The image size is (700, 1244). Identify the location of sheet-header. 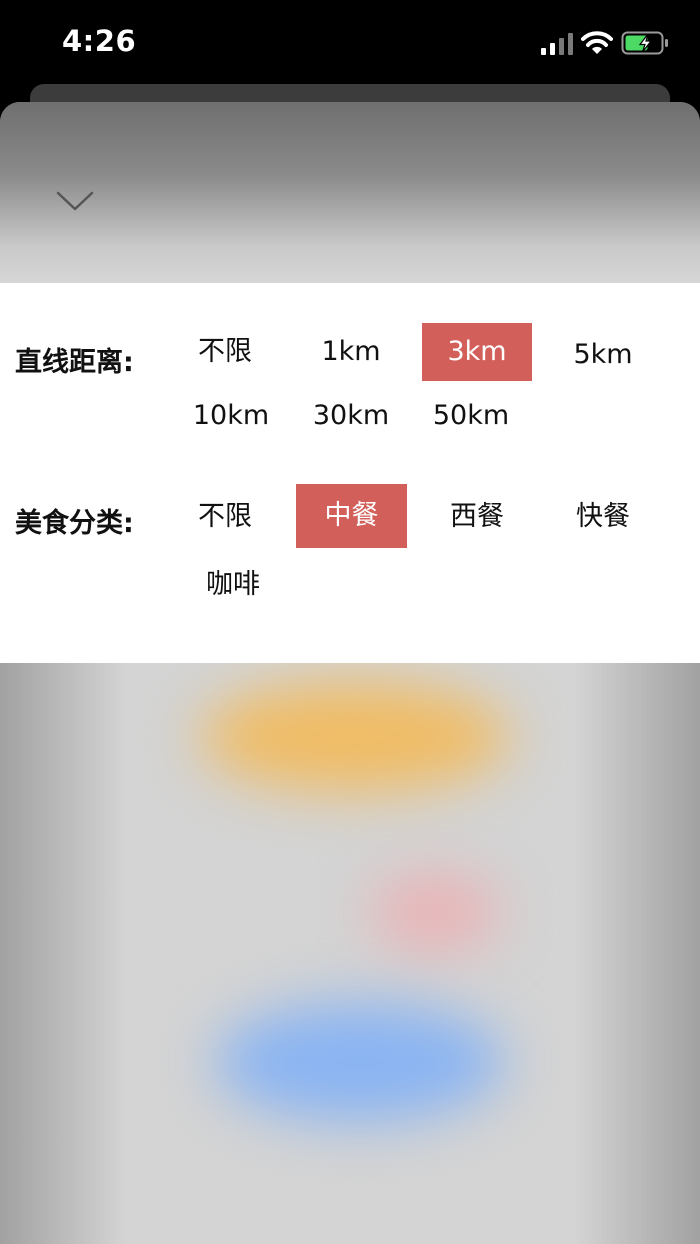
(350, 192).